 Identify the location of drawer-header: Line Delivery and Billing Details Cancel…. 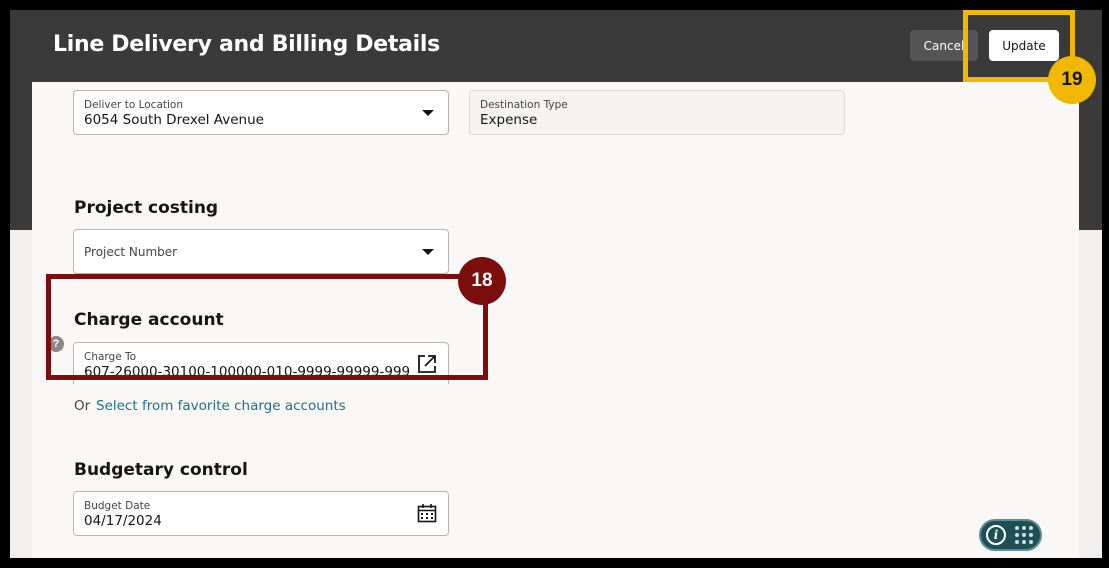
(556, 46).